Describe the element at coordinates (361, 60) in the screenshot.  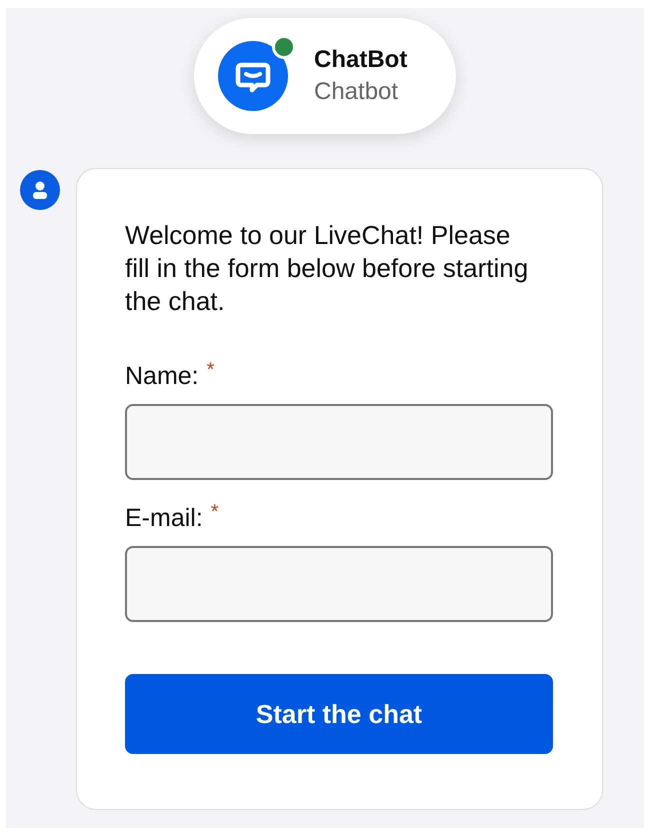
I see `bot-name: ChatBot` at that location.